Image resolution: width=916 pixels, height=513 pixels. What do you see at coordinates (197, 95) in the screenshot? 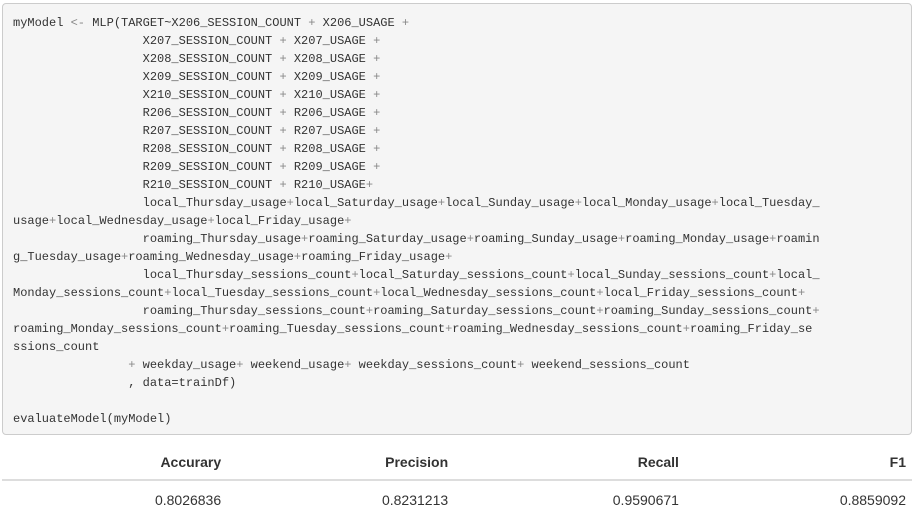
I see `code-line: X210_SESSION_COUNT + X210_USAGE +` at bounding box center [197, 95].